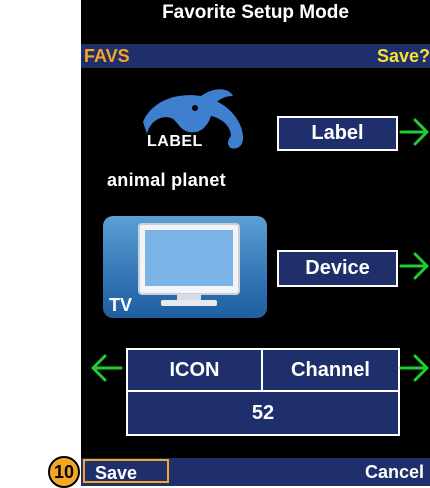 This screenshot has height=488, width=430. I want to click on brand-text: animal planet, so click(166, 180).